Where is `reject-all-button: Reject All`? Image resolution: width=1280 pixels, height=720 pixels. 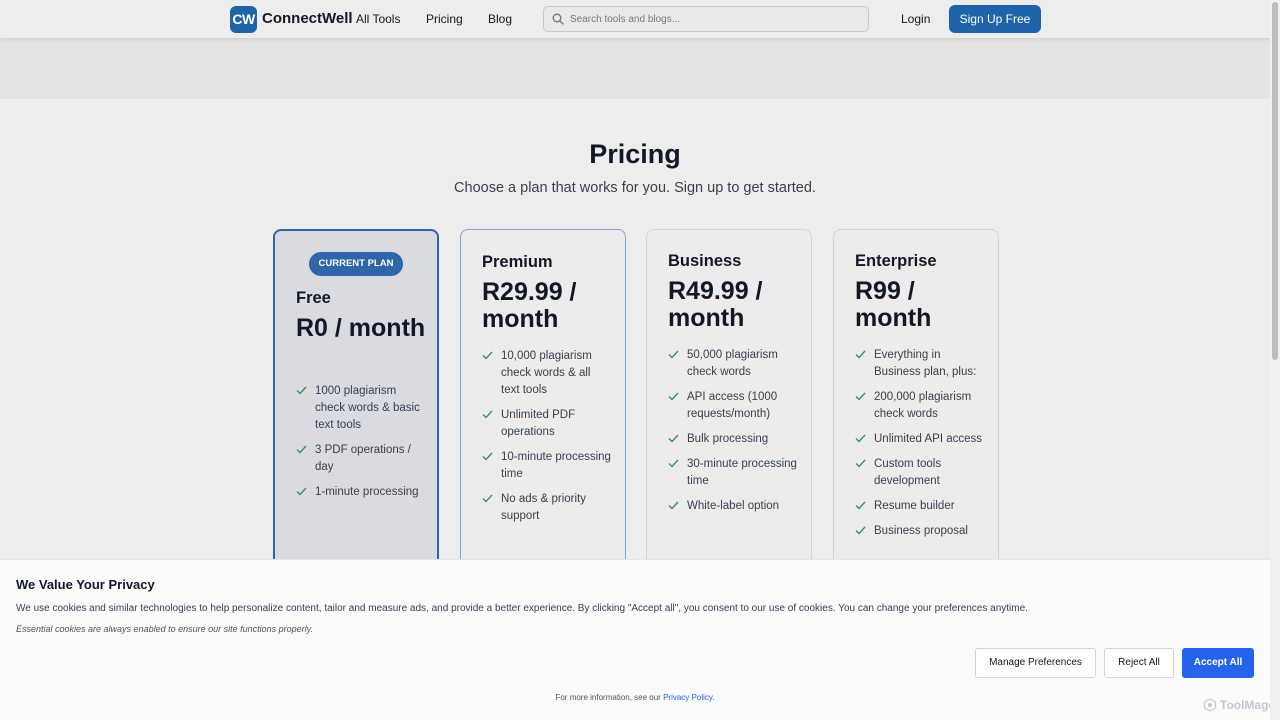
reject-all-button: Reject All is located at coordinates (1139, 663).